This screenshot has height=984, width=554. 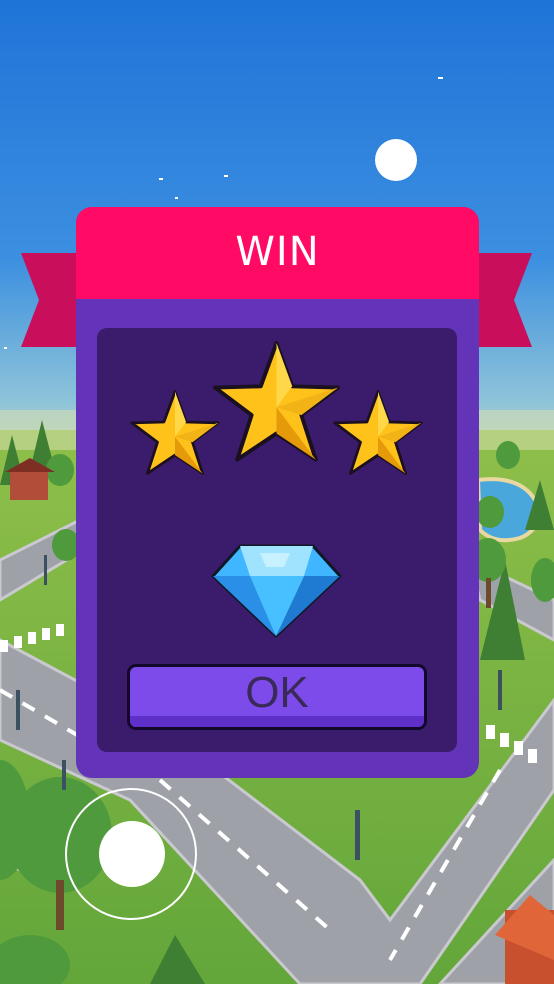 What do you see at coordinates (276, 591) in the screenshot?
I see `diamond-icon` at bounding box center [276, 591].